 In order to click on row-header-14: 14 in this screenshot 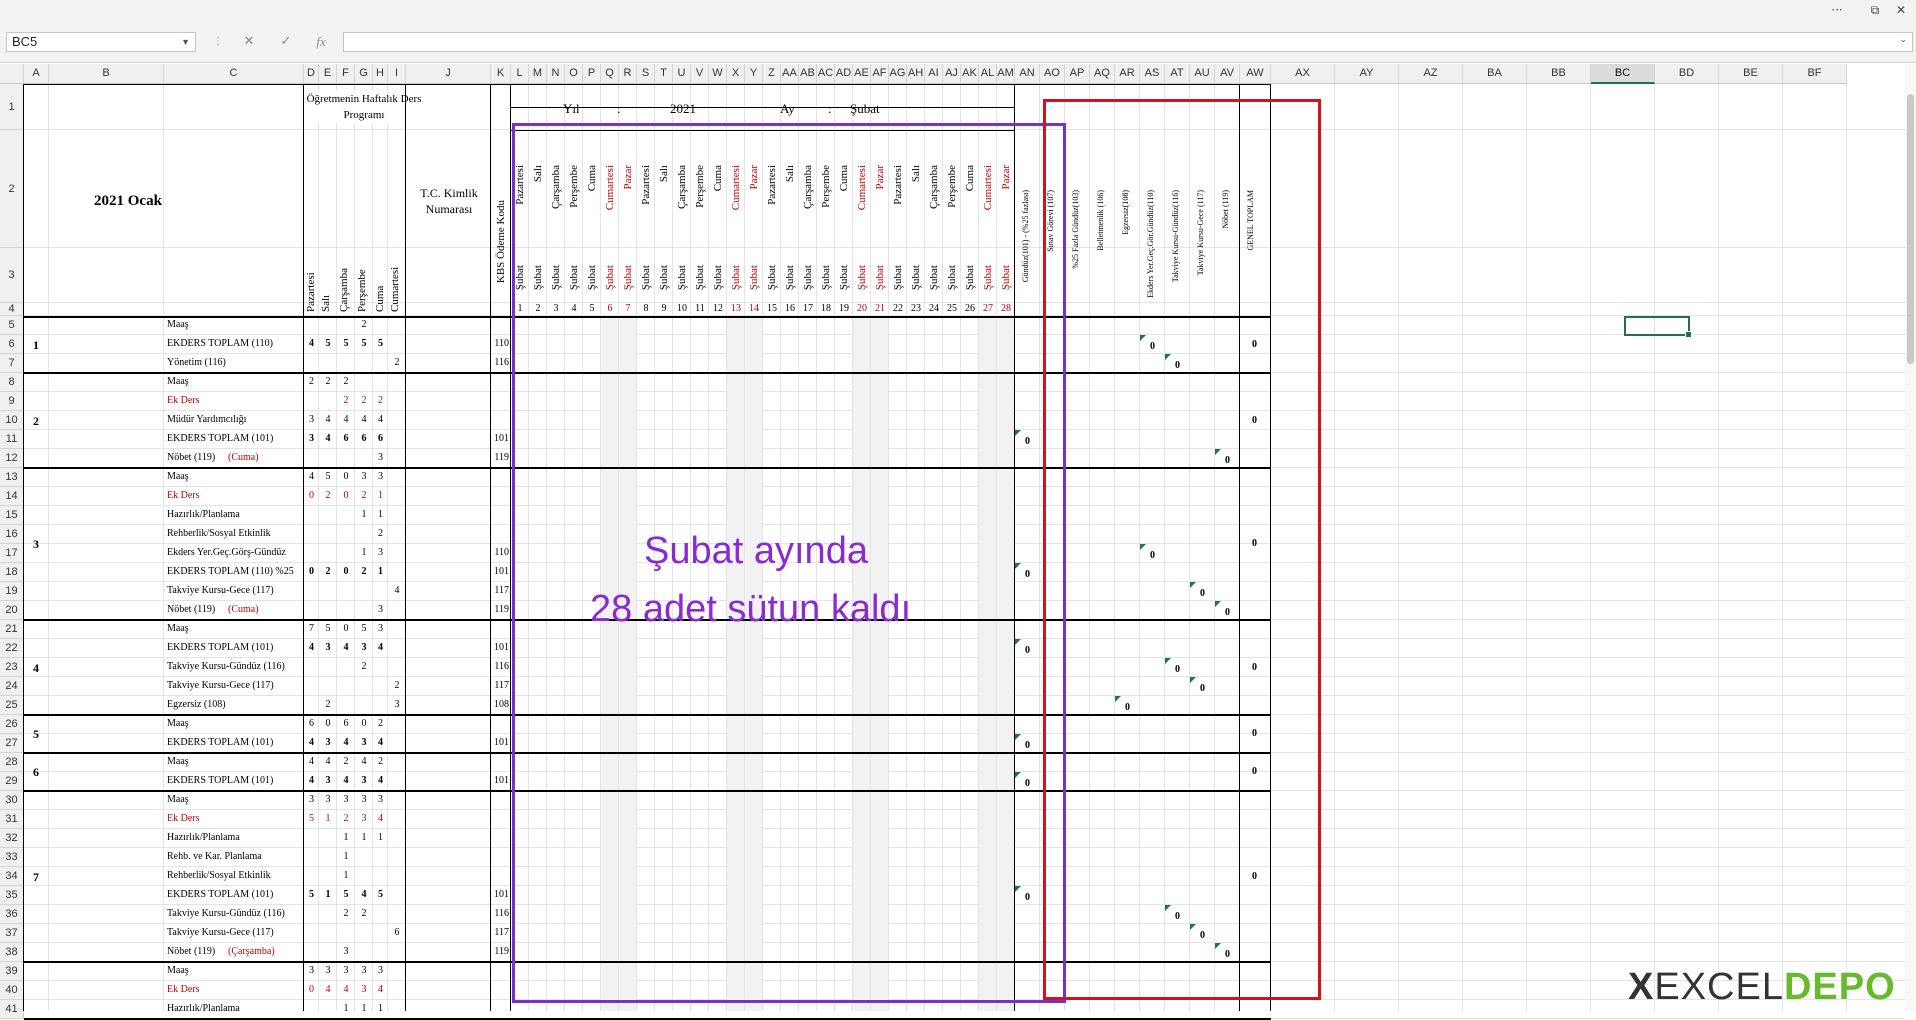, I will do `click(12, 496)`.